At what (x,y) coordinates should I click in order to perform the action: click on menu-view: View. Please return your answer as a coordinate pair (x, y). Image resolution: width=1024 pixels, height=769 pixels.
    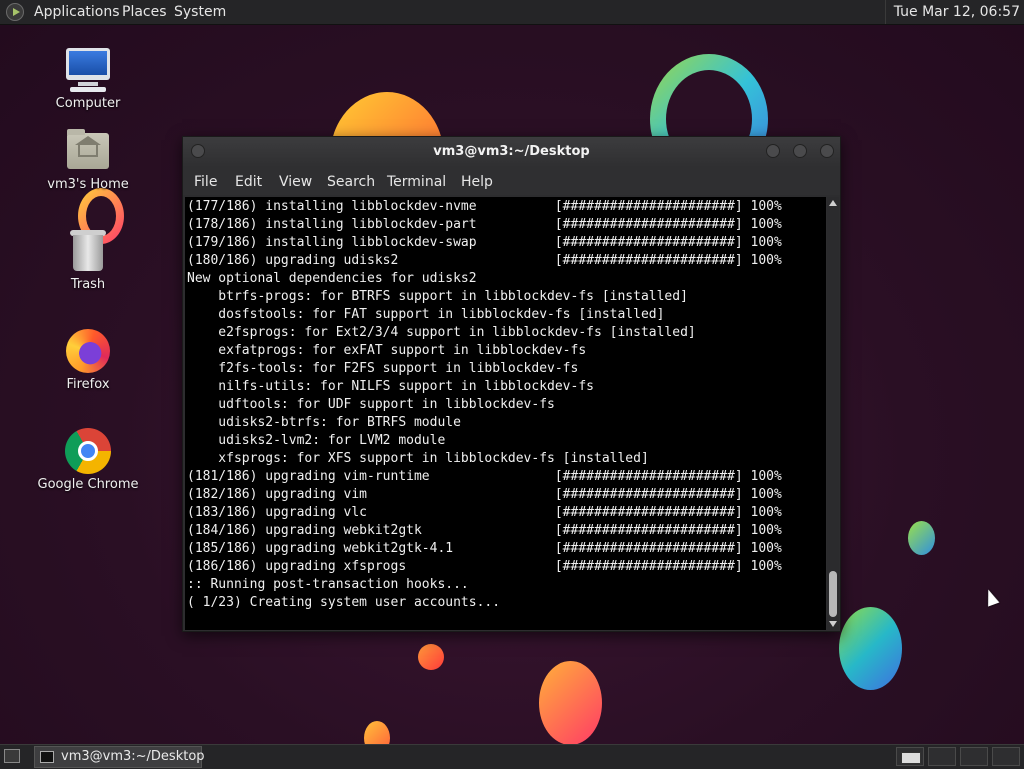
    Looking at the image, I should click on (295, 182).